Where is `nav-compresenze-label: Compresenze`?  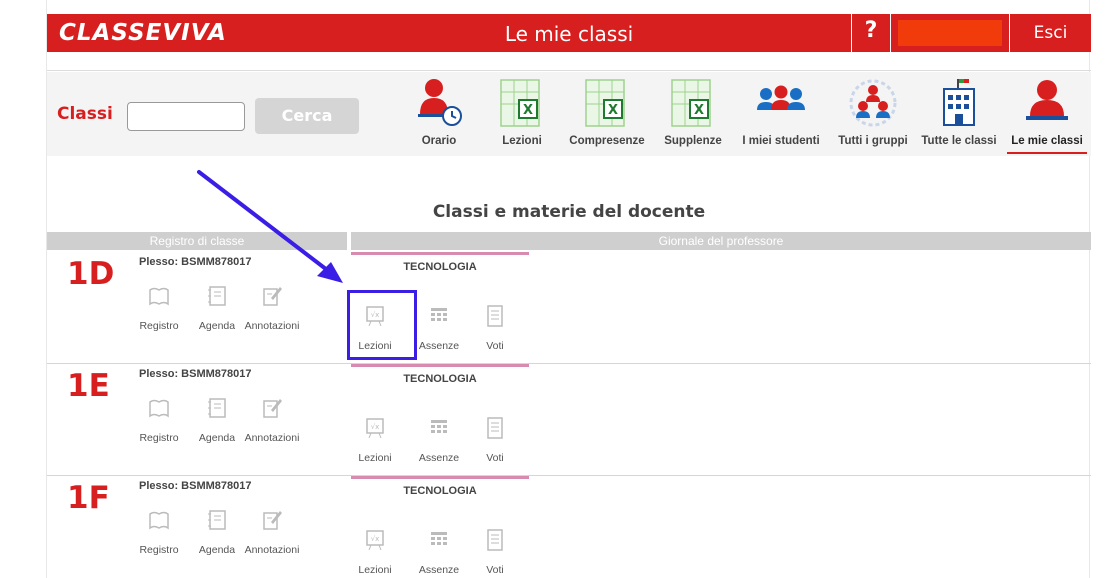
nav-compresenze-label: Compresenze is located at coordinates (607, 141).